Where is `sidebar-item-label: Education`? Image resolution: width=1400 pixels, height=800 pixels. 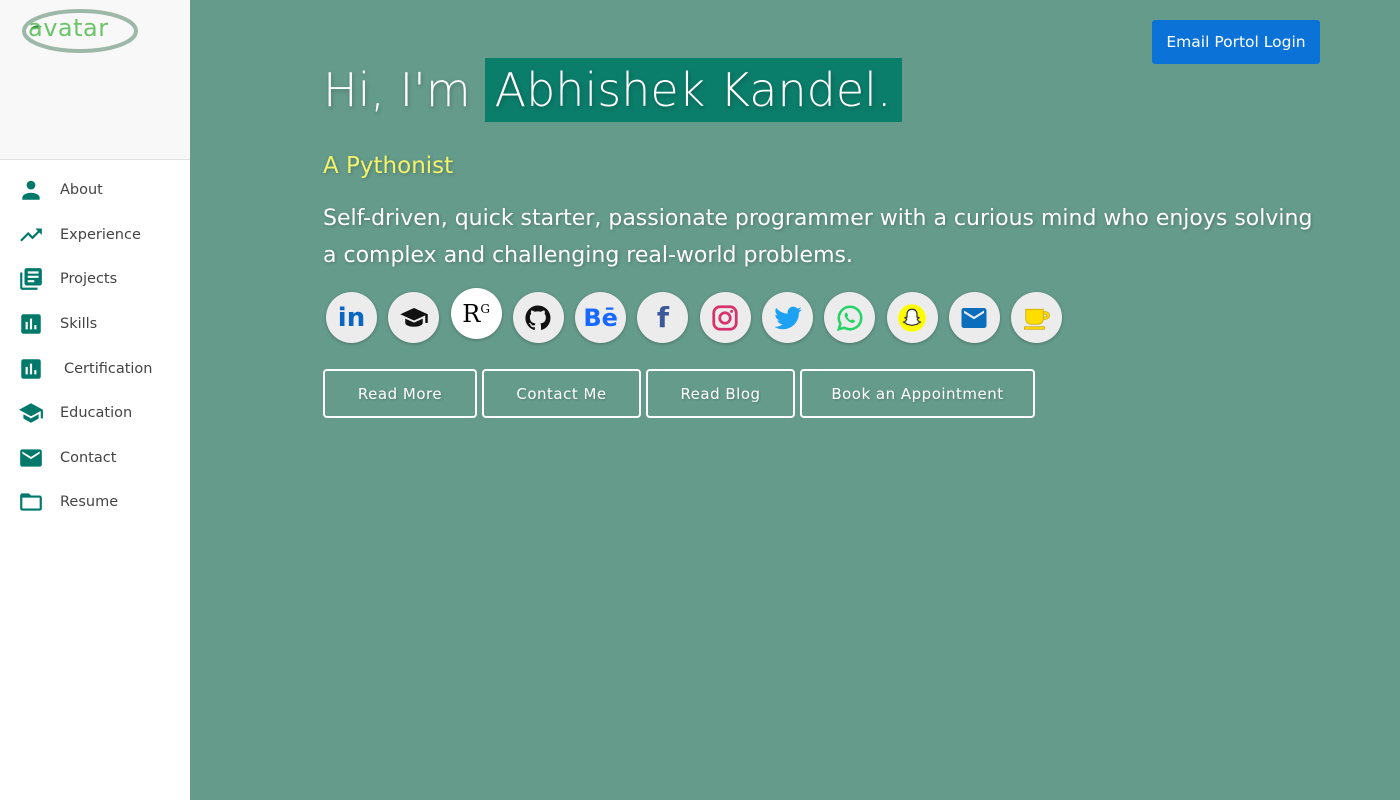
sidebar-item-label: Education is located at coordinates (96, 413).